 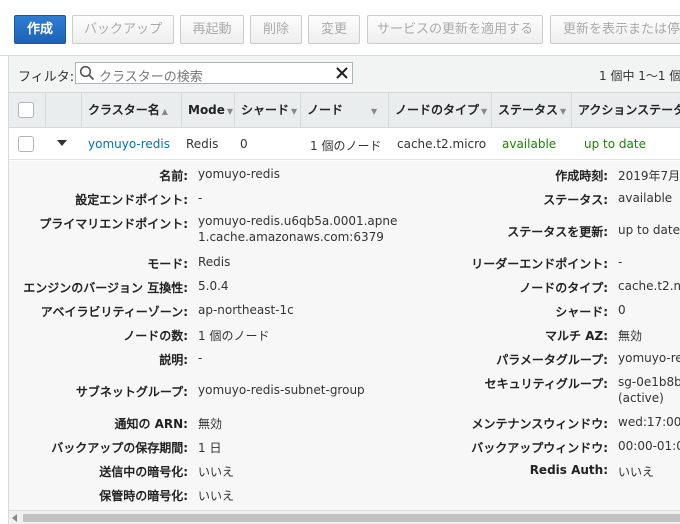 What do you see at coordinates (267, 110) in the screenshot?
I see `column-header-shards: シャード ▼` at bounding box center [267, 110].